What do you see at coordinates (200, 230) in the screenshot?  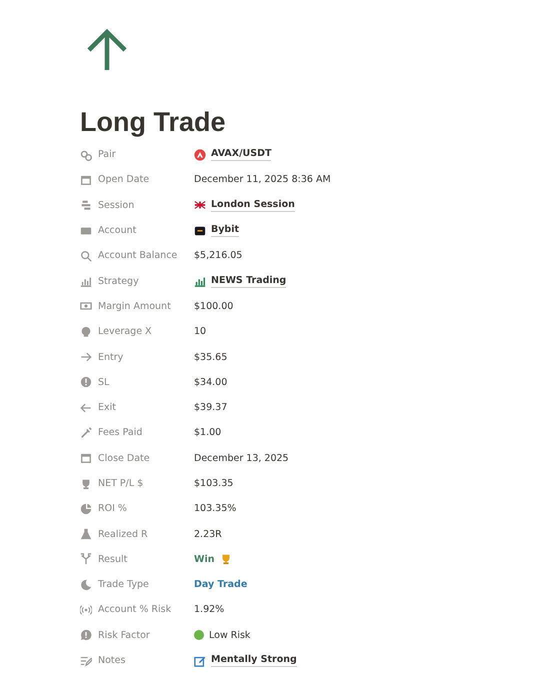 I see `exchange-logo-icon` at bounding box center [200, 230].